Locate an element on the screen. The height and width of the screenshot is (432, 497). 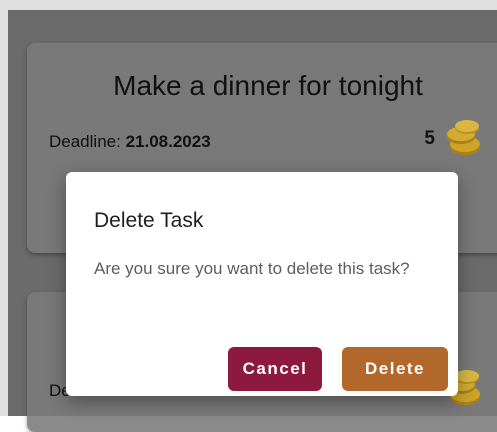
delete-button: Delete is located at coordinates (395, 369).